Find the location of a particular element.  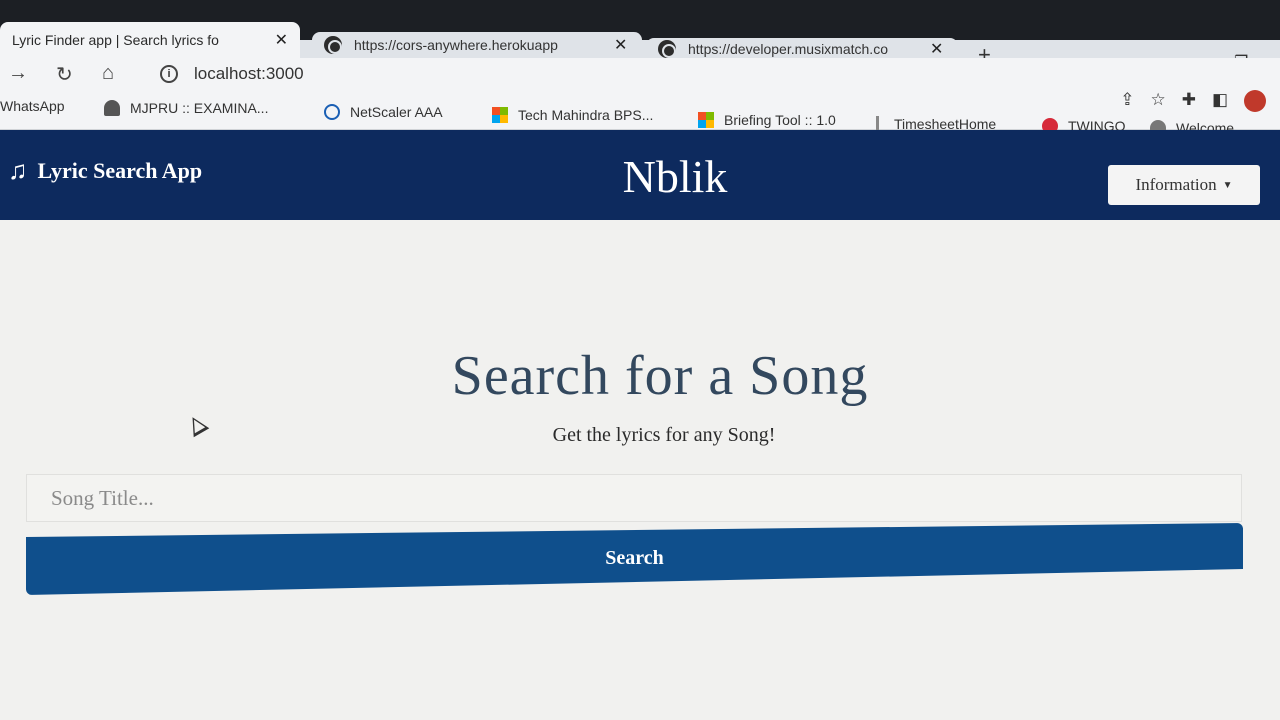

information-label: Information is located at coordinates (1176, 184).